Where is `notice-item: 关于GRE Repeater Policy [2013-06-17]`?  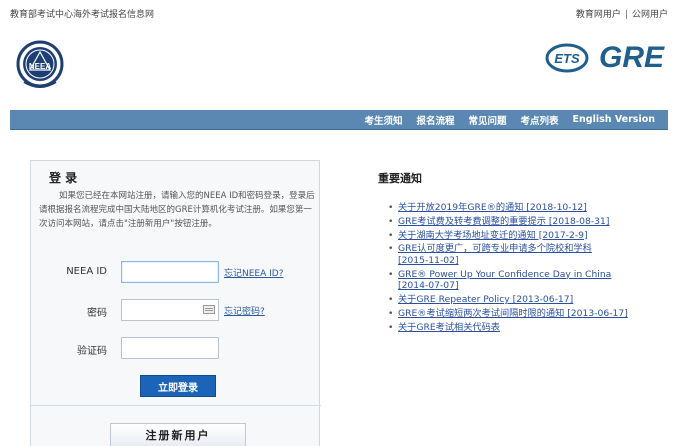 notice-item: 关于GRE Repeater Policy [2013-06-17] is located at coordinates (528, 300).